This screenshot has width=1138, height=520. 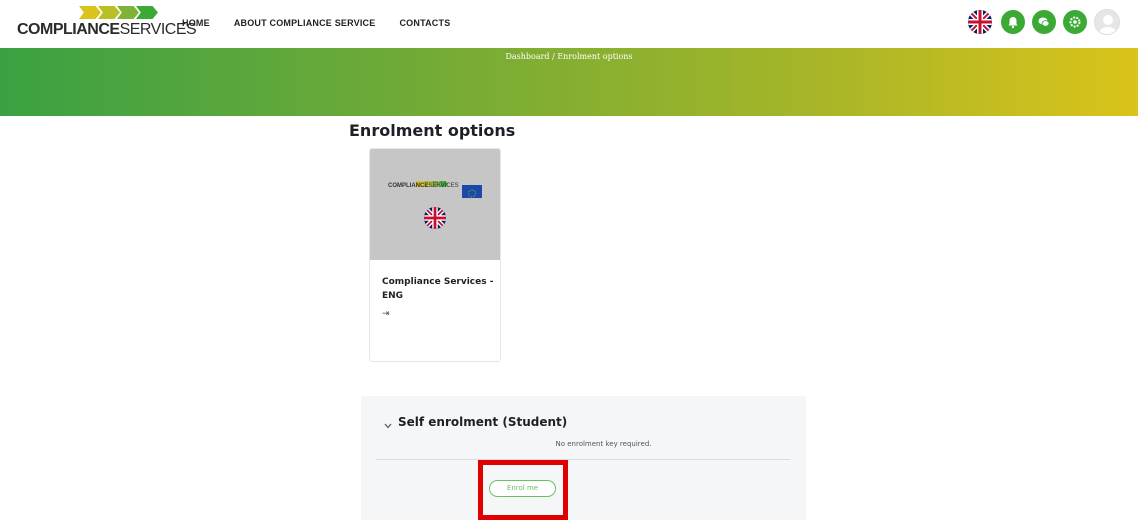 What do you see at coordinates (482, 422) in the screenshot?
I see `enrolment-method-heading: Self enrolment (Student)` at bounding box center [482, 422].